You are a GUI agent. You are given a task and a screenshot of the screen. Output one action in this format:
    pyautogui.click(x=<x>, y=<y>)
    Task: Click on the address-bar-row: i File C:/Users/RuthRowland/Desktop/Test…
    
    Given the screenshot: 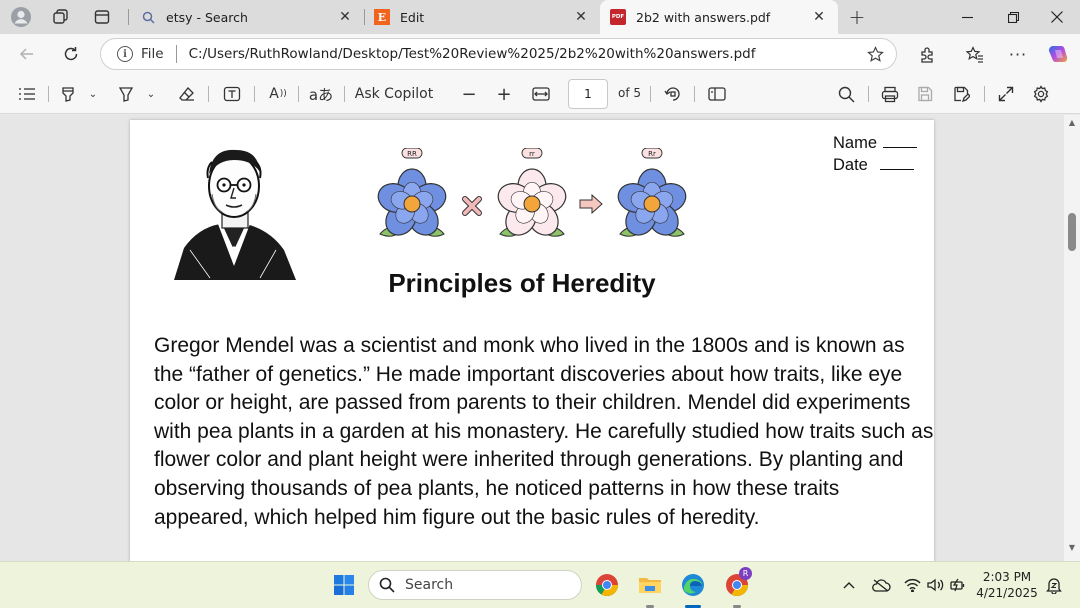 What is the action you would take?
    pyautogui.click(x=540, y=54)
    